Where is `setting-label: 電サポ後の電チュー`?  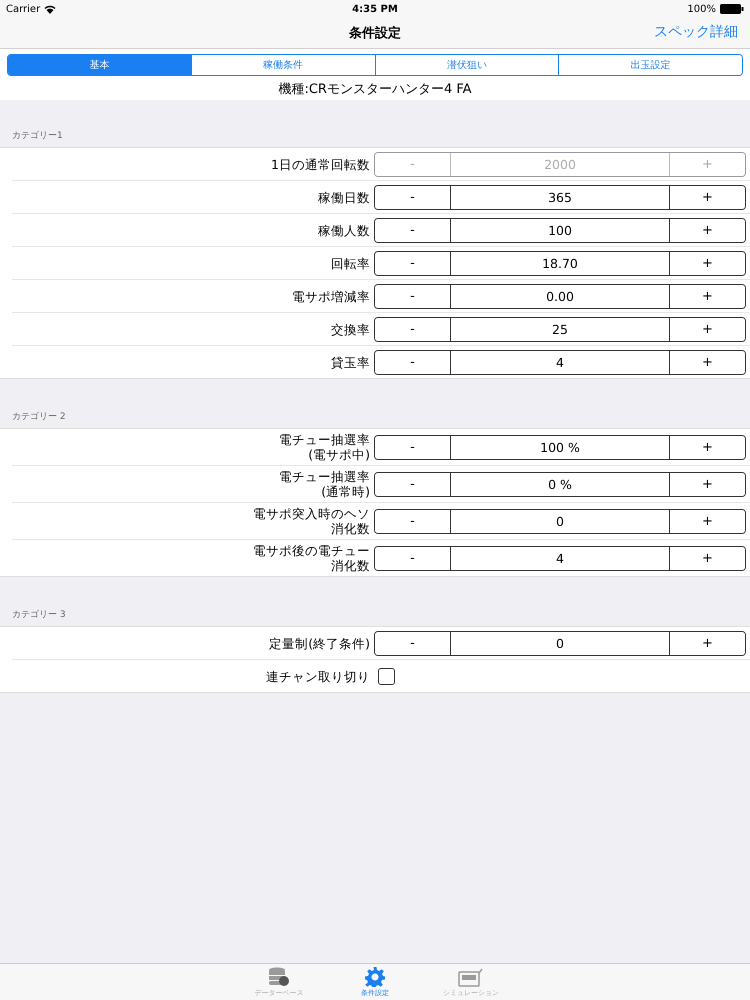
setting-label: 電サポ後の電チュー is located at coordinates (311, 550).